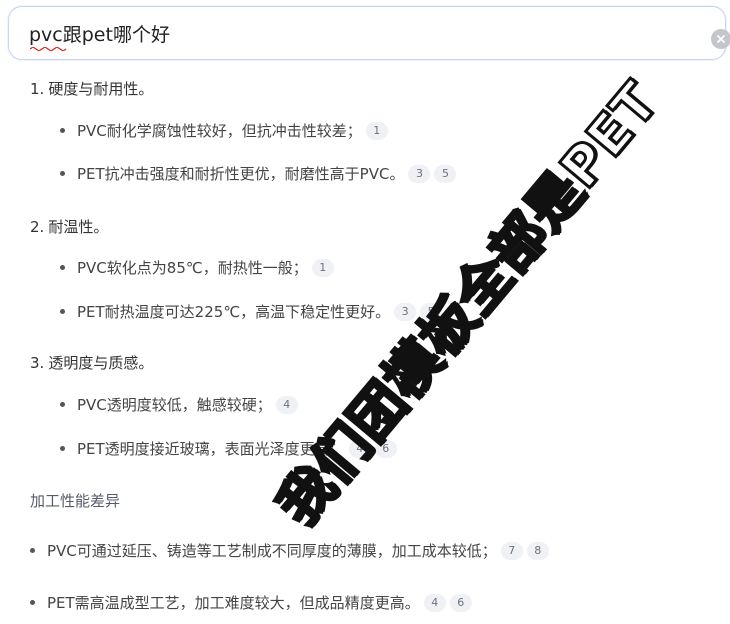 The height and width of the screenshot is (624, 730). Describe the element at coordinates (359, 33) in the screenshot. I see `search-input` at that location.